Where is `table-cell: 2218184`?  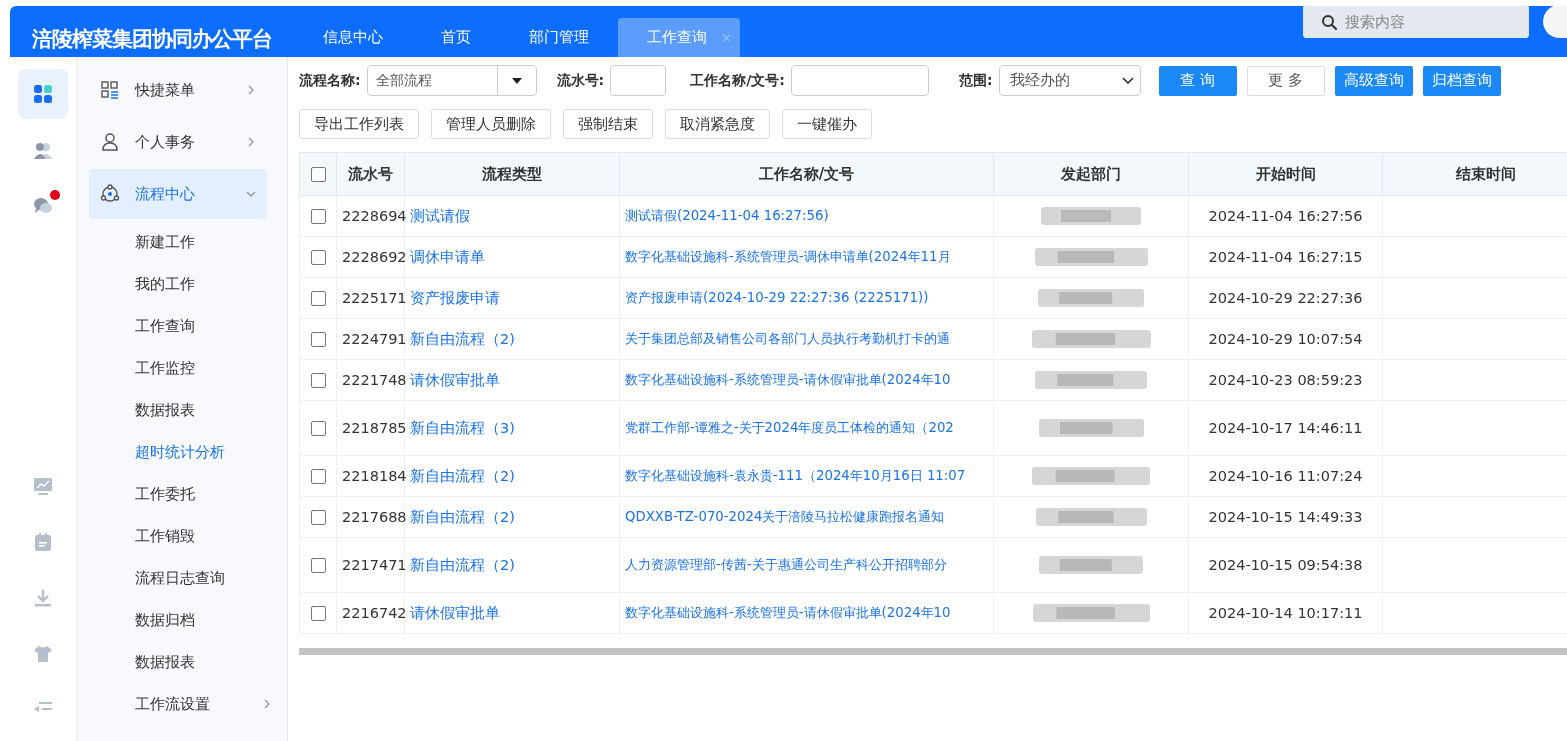
table-cell: 2218184 is located at coordinates (370, 476).